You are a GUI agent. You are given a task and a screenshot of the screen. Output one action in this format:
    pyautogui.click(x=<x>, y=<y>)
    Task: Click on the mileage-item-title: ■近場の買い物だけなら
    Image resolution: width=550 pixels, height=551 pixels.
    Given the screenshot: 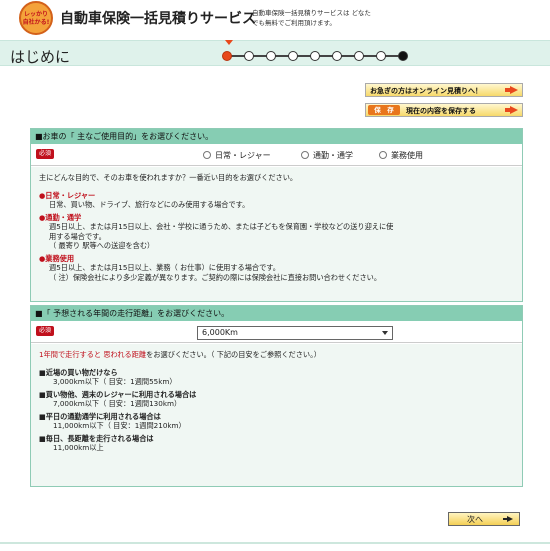 What is the action you would take?
    pyautogui.click(x=78, y=372)
    